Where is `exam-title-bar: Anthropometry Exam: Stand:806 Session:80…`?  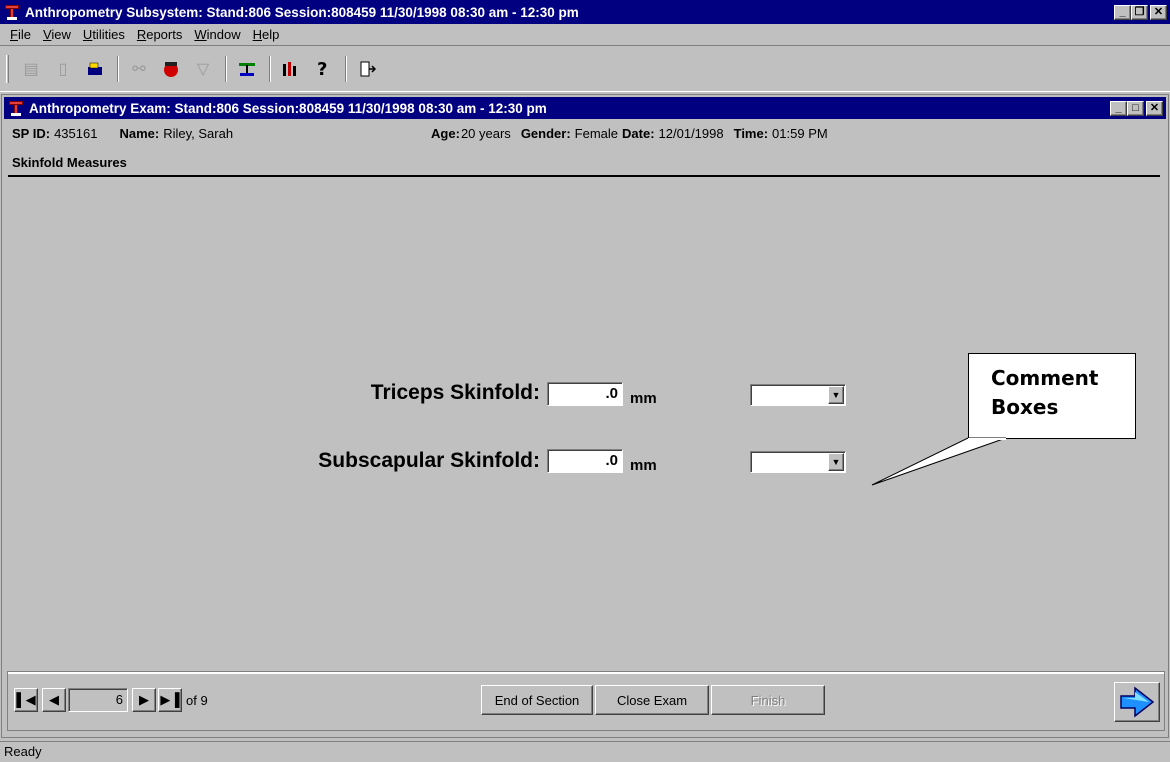
exam-title-bar: Anthropometry Exam: Stand:806 Session:80… is located at coordinates (585, 108).